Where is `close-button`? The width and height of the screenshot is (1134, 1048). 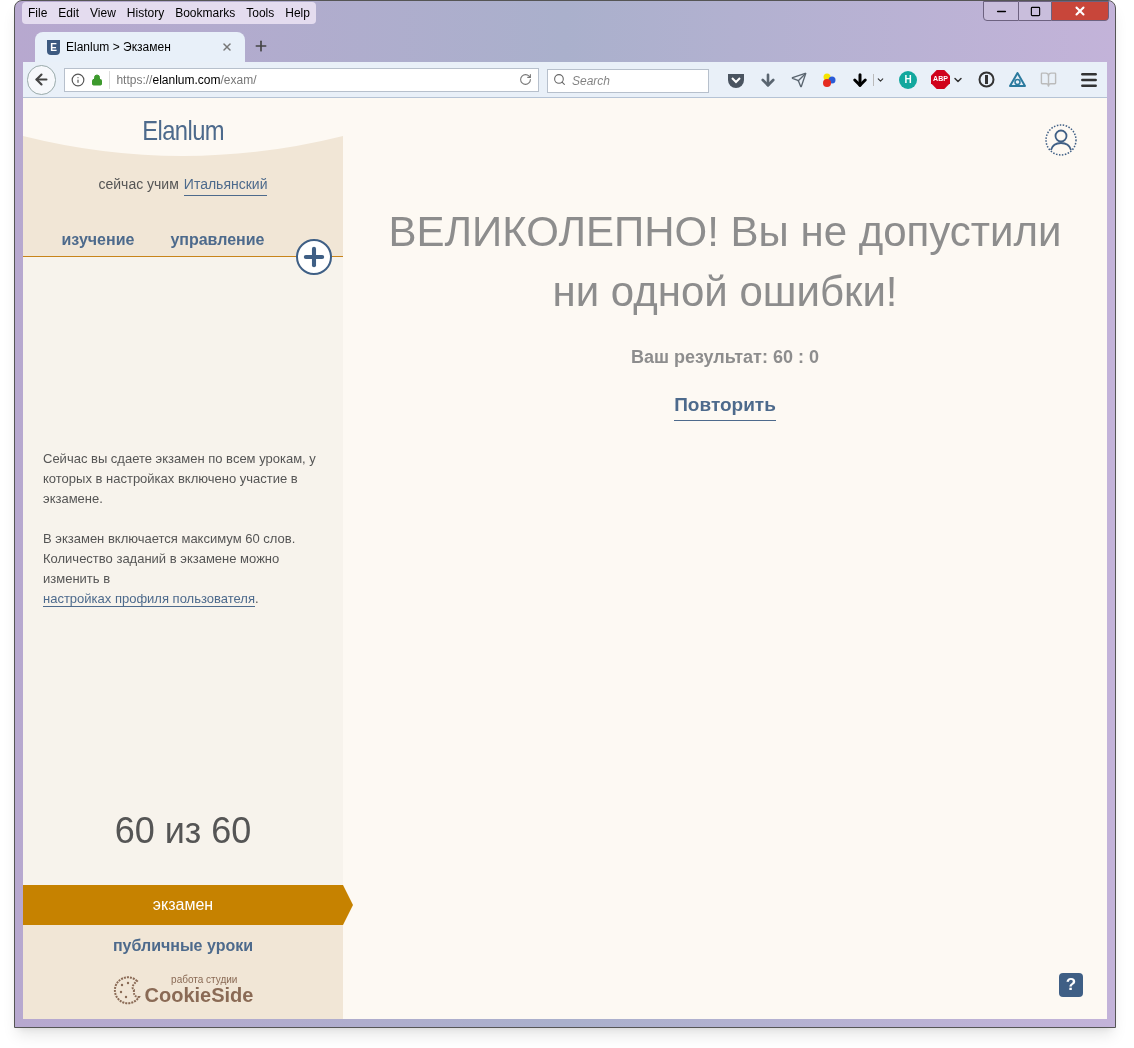 close-button is located at coordinates (1080, 11).